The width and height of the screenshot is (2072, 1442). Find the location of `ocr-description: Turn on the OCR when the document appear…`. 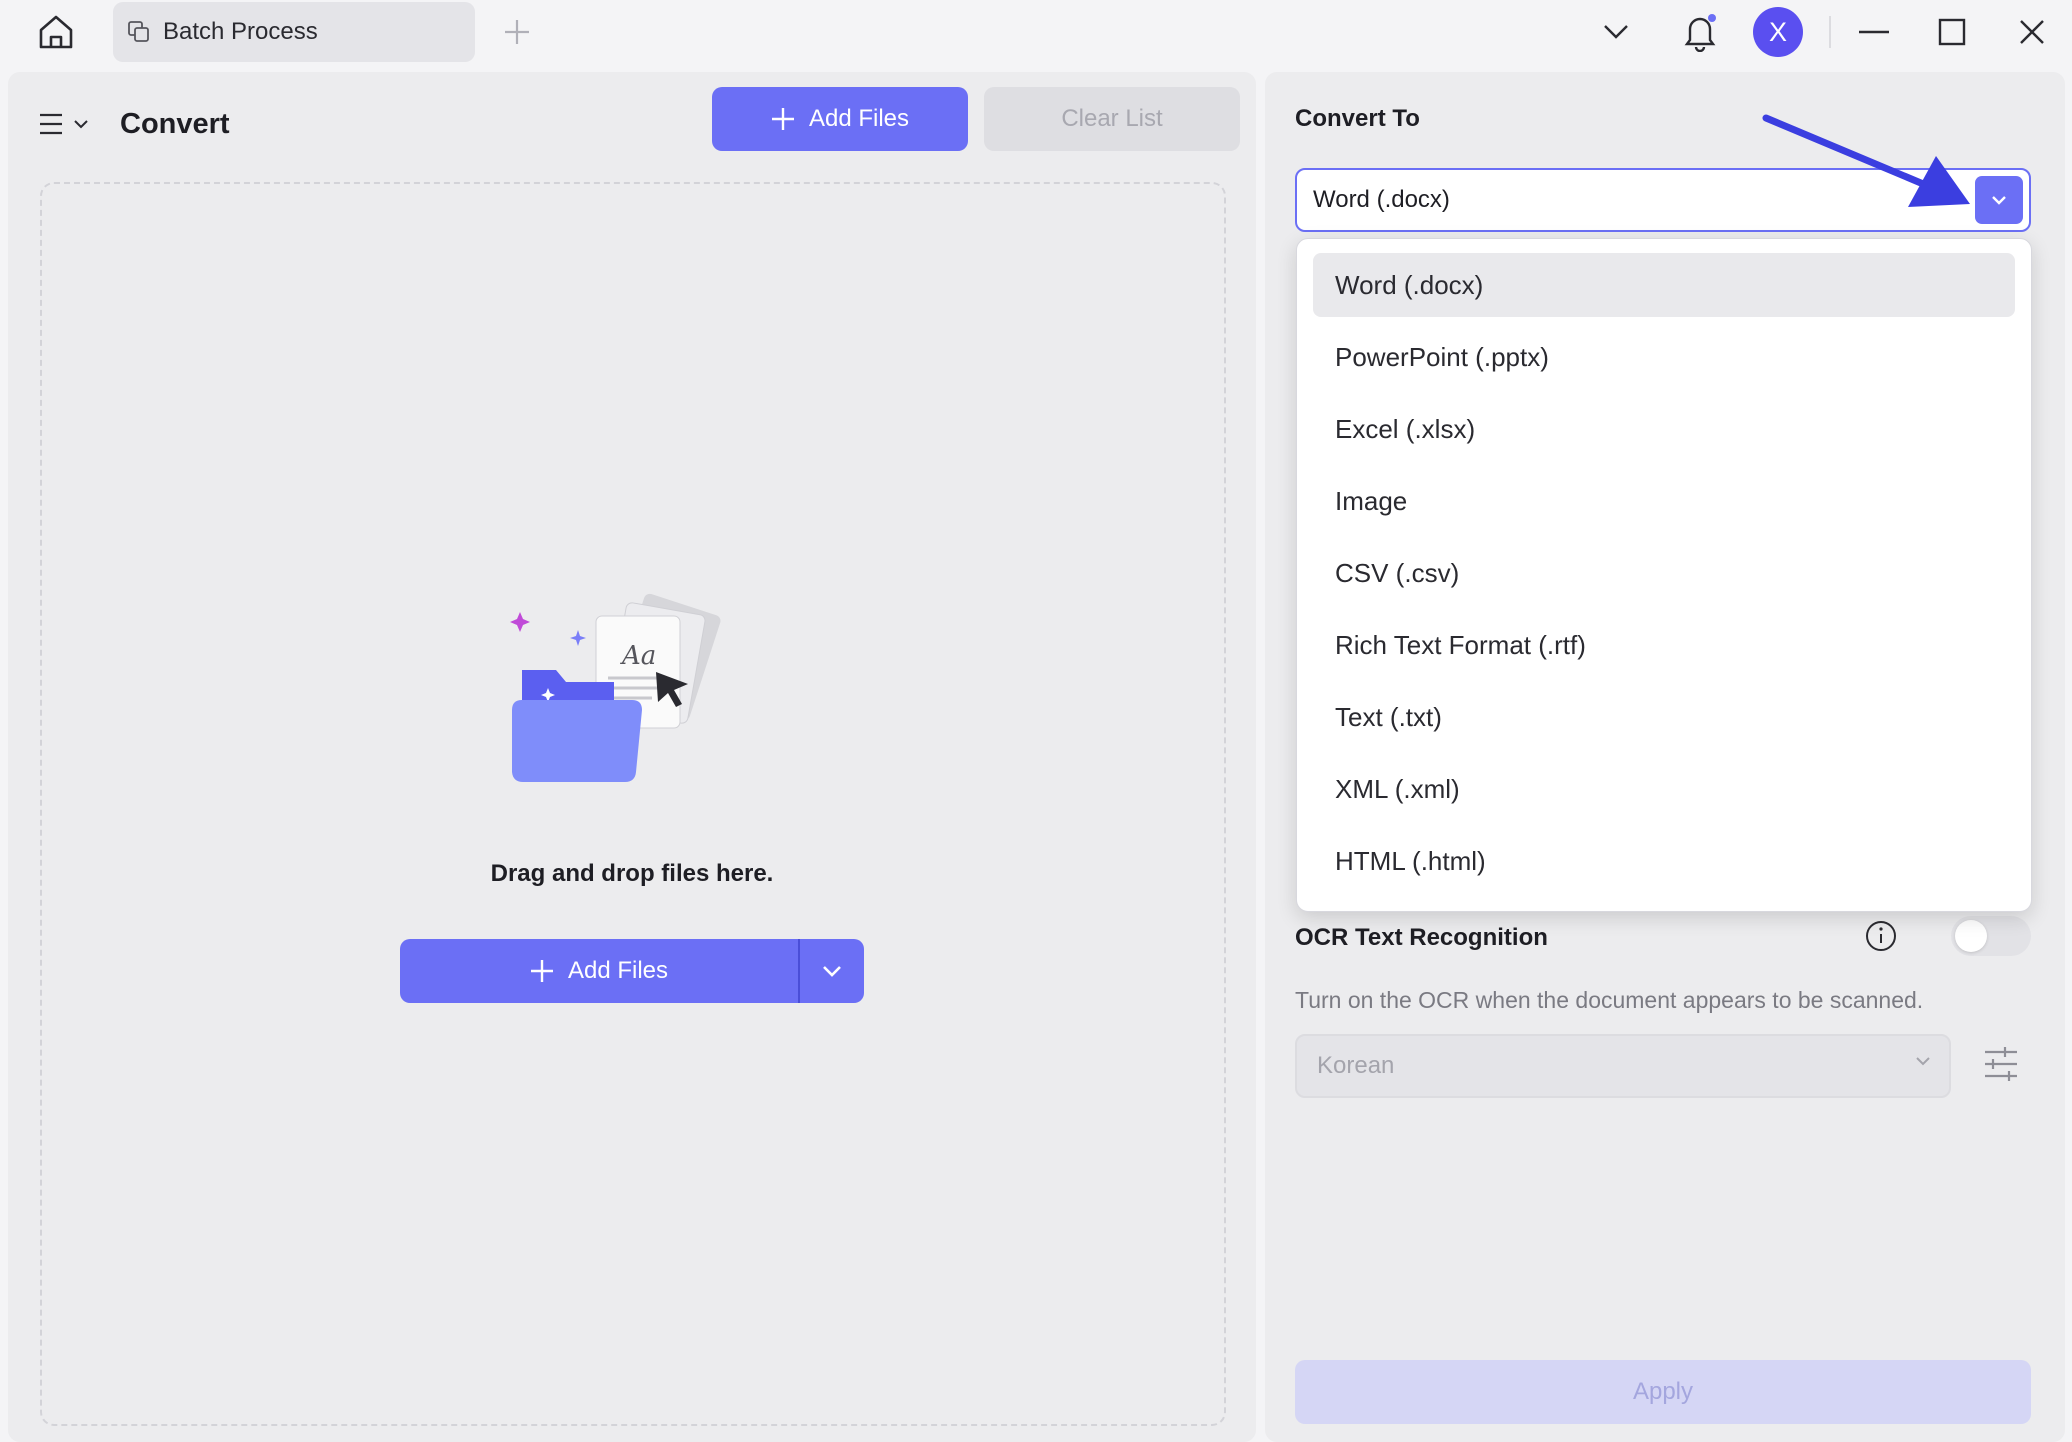

ocr-description: Turn on the OCR when the document appear… is located at coordinates (1609, 1000).